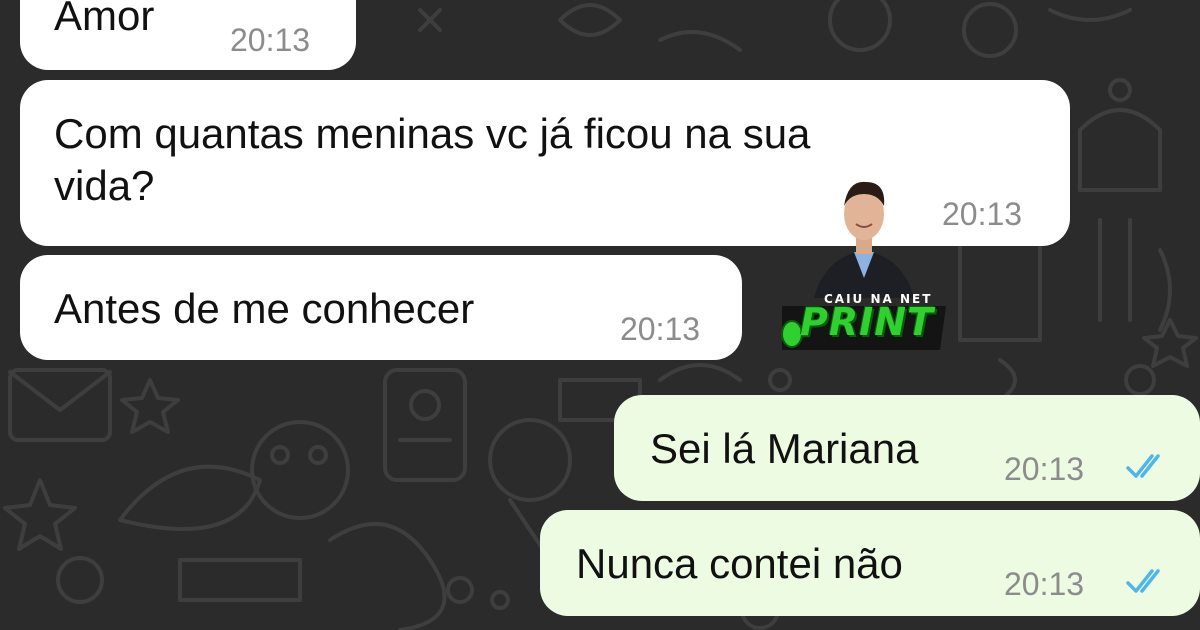 This screenshot has width=1200, height=630. What do you see at coordinates (264, 308) in the screenshot?
I see `message-text: Antes de me conhecer` at bounding box center [264, 308].